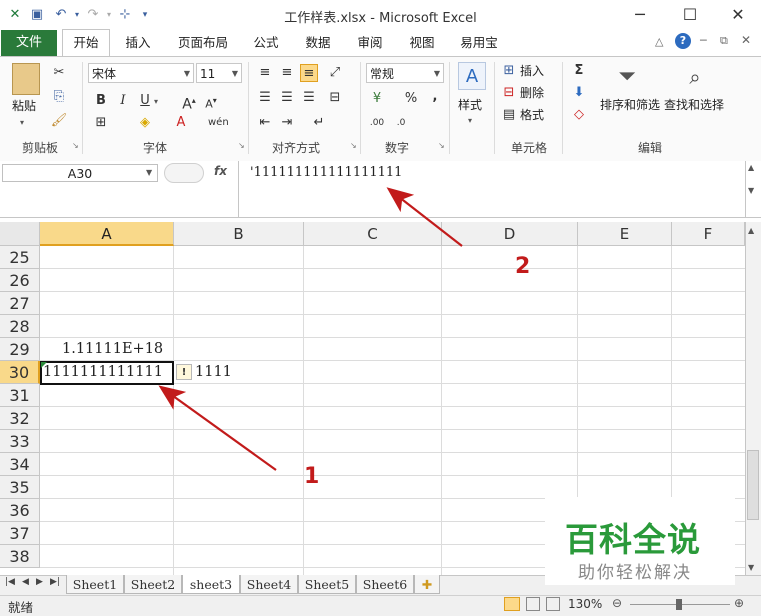 This screenshot has height=616, width=761. I want to click on annotation-label-1: 1, so click(312, 476).